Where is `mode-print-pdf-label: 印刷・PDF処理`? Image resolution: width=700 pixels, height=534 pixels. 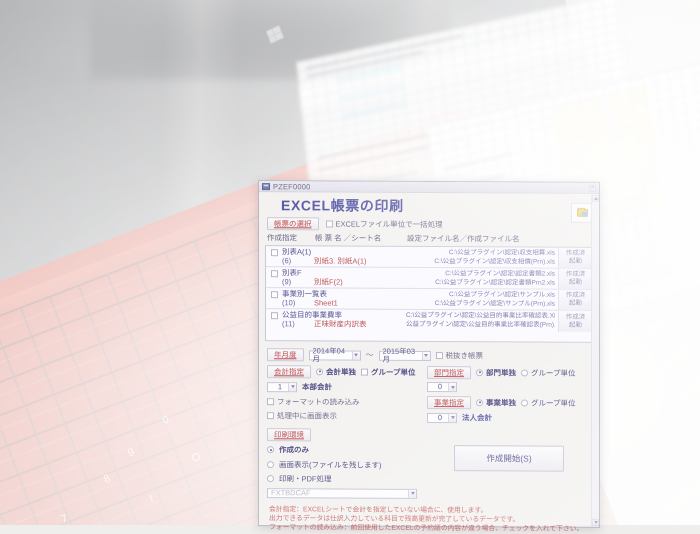
mode-print-pdf-label: 印刷・PDF処理 is located at coordinates (305, 479).